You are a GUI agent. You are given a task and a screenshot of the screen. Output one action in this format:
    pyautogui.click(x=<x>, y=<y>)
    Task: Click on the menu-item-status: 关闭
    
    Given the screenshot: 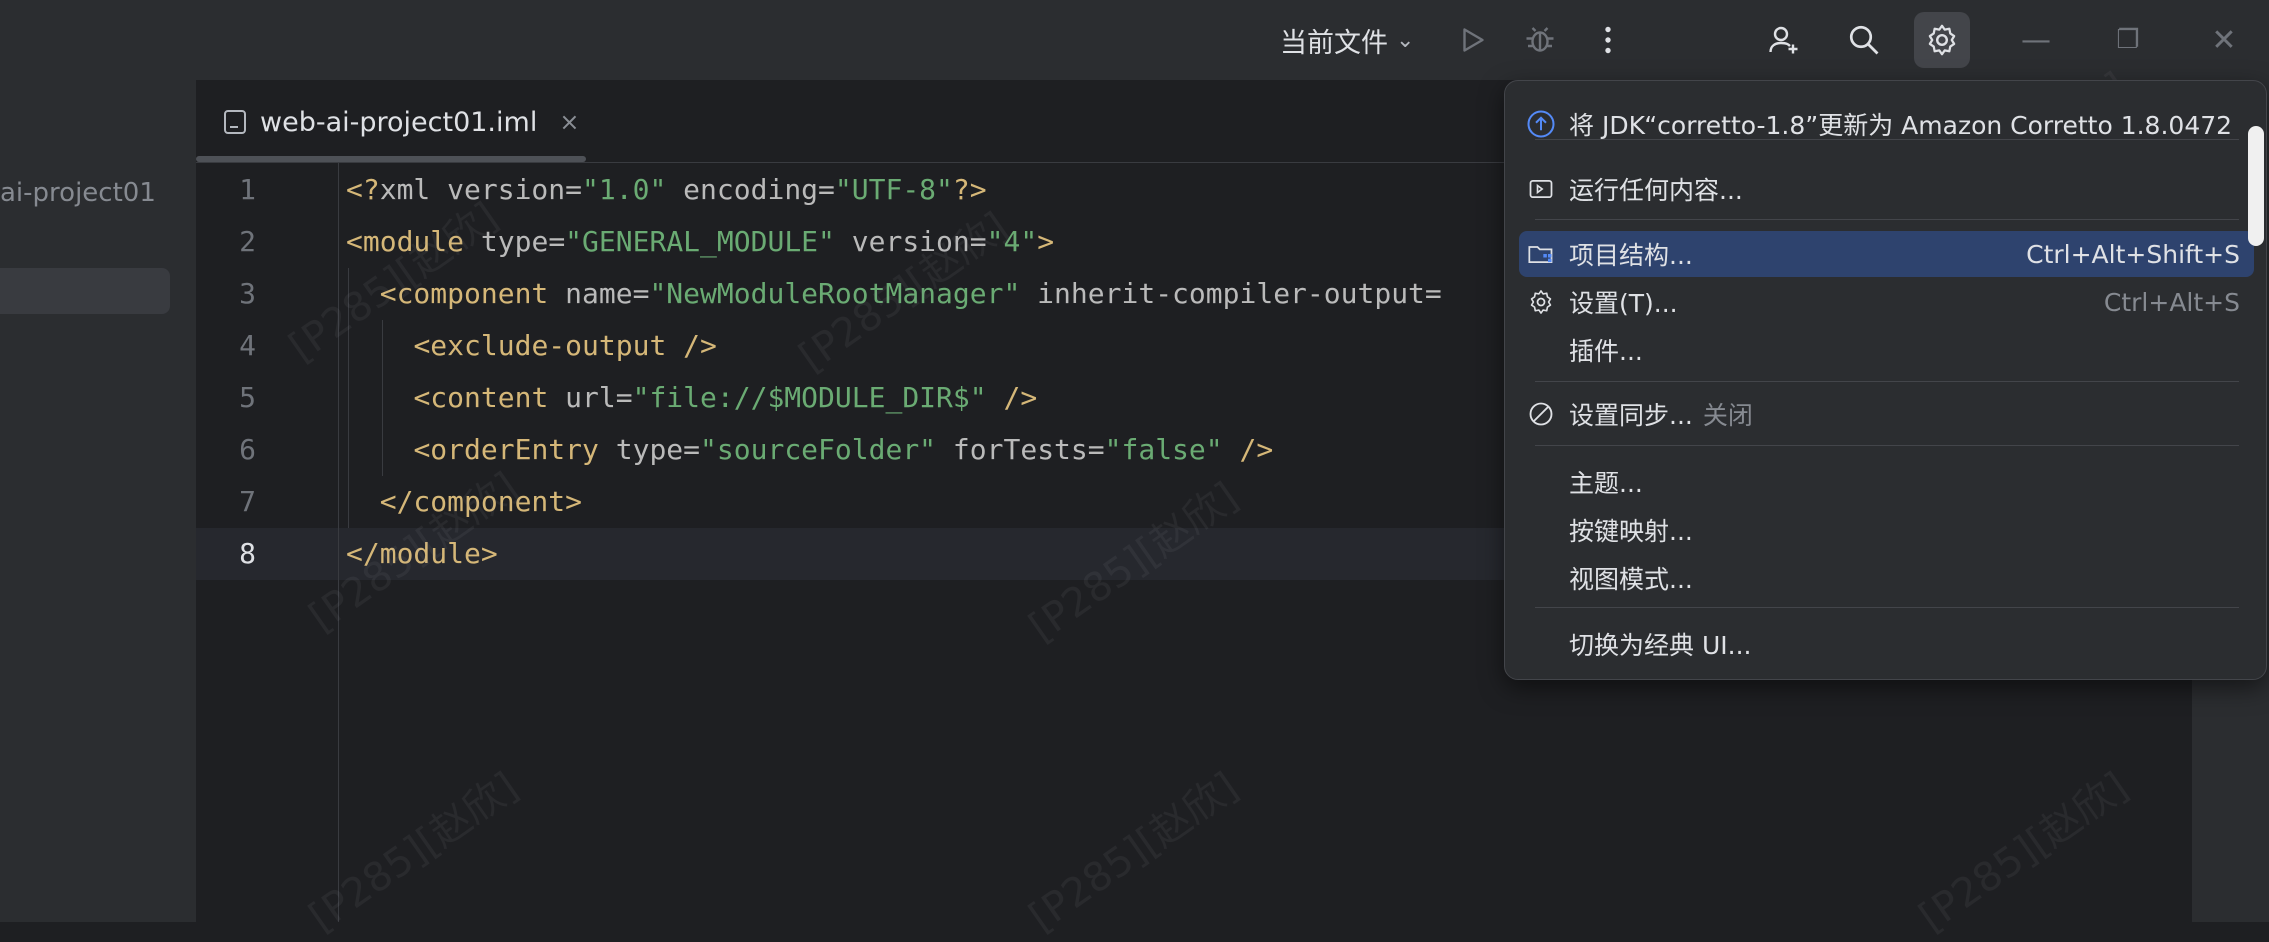 What is the action you would take?
    pyautogui.click(x=1727, y=415)
    